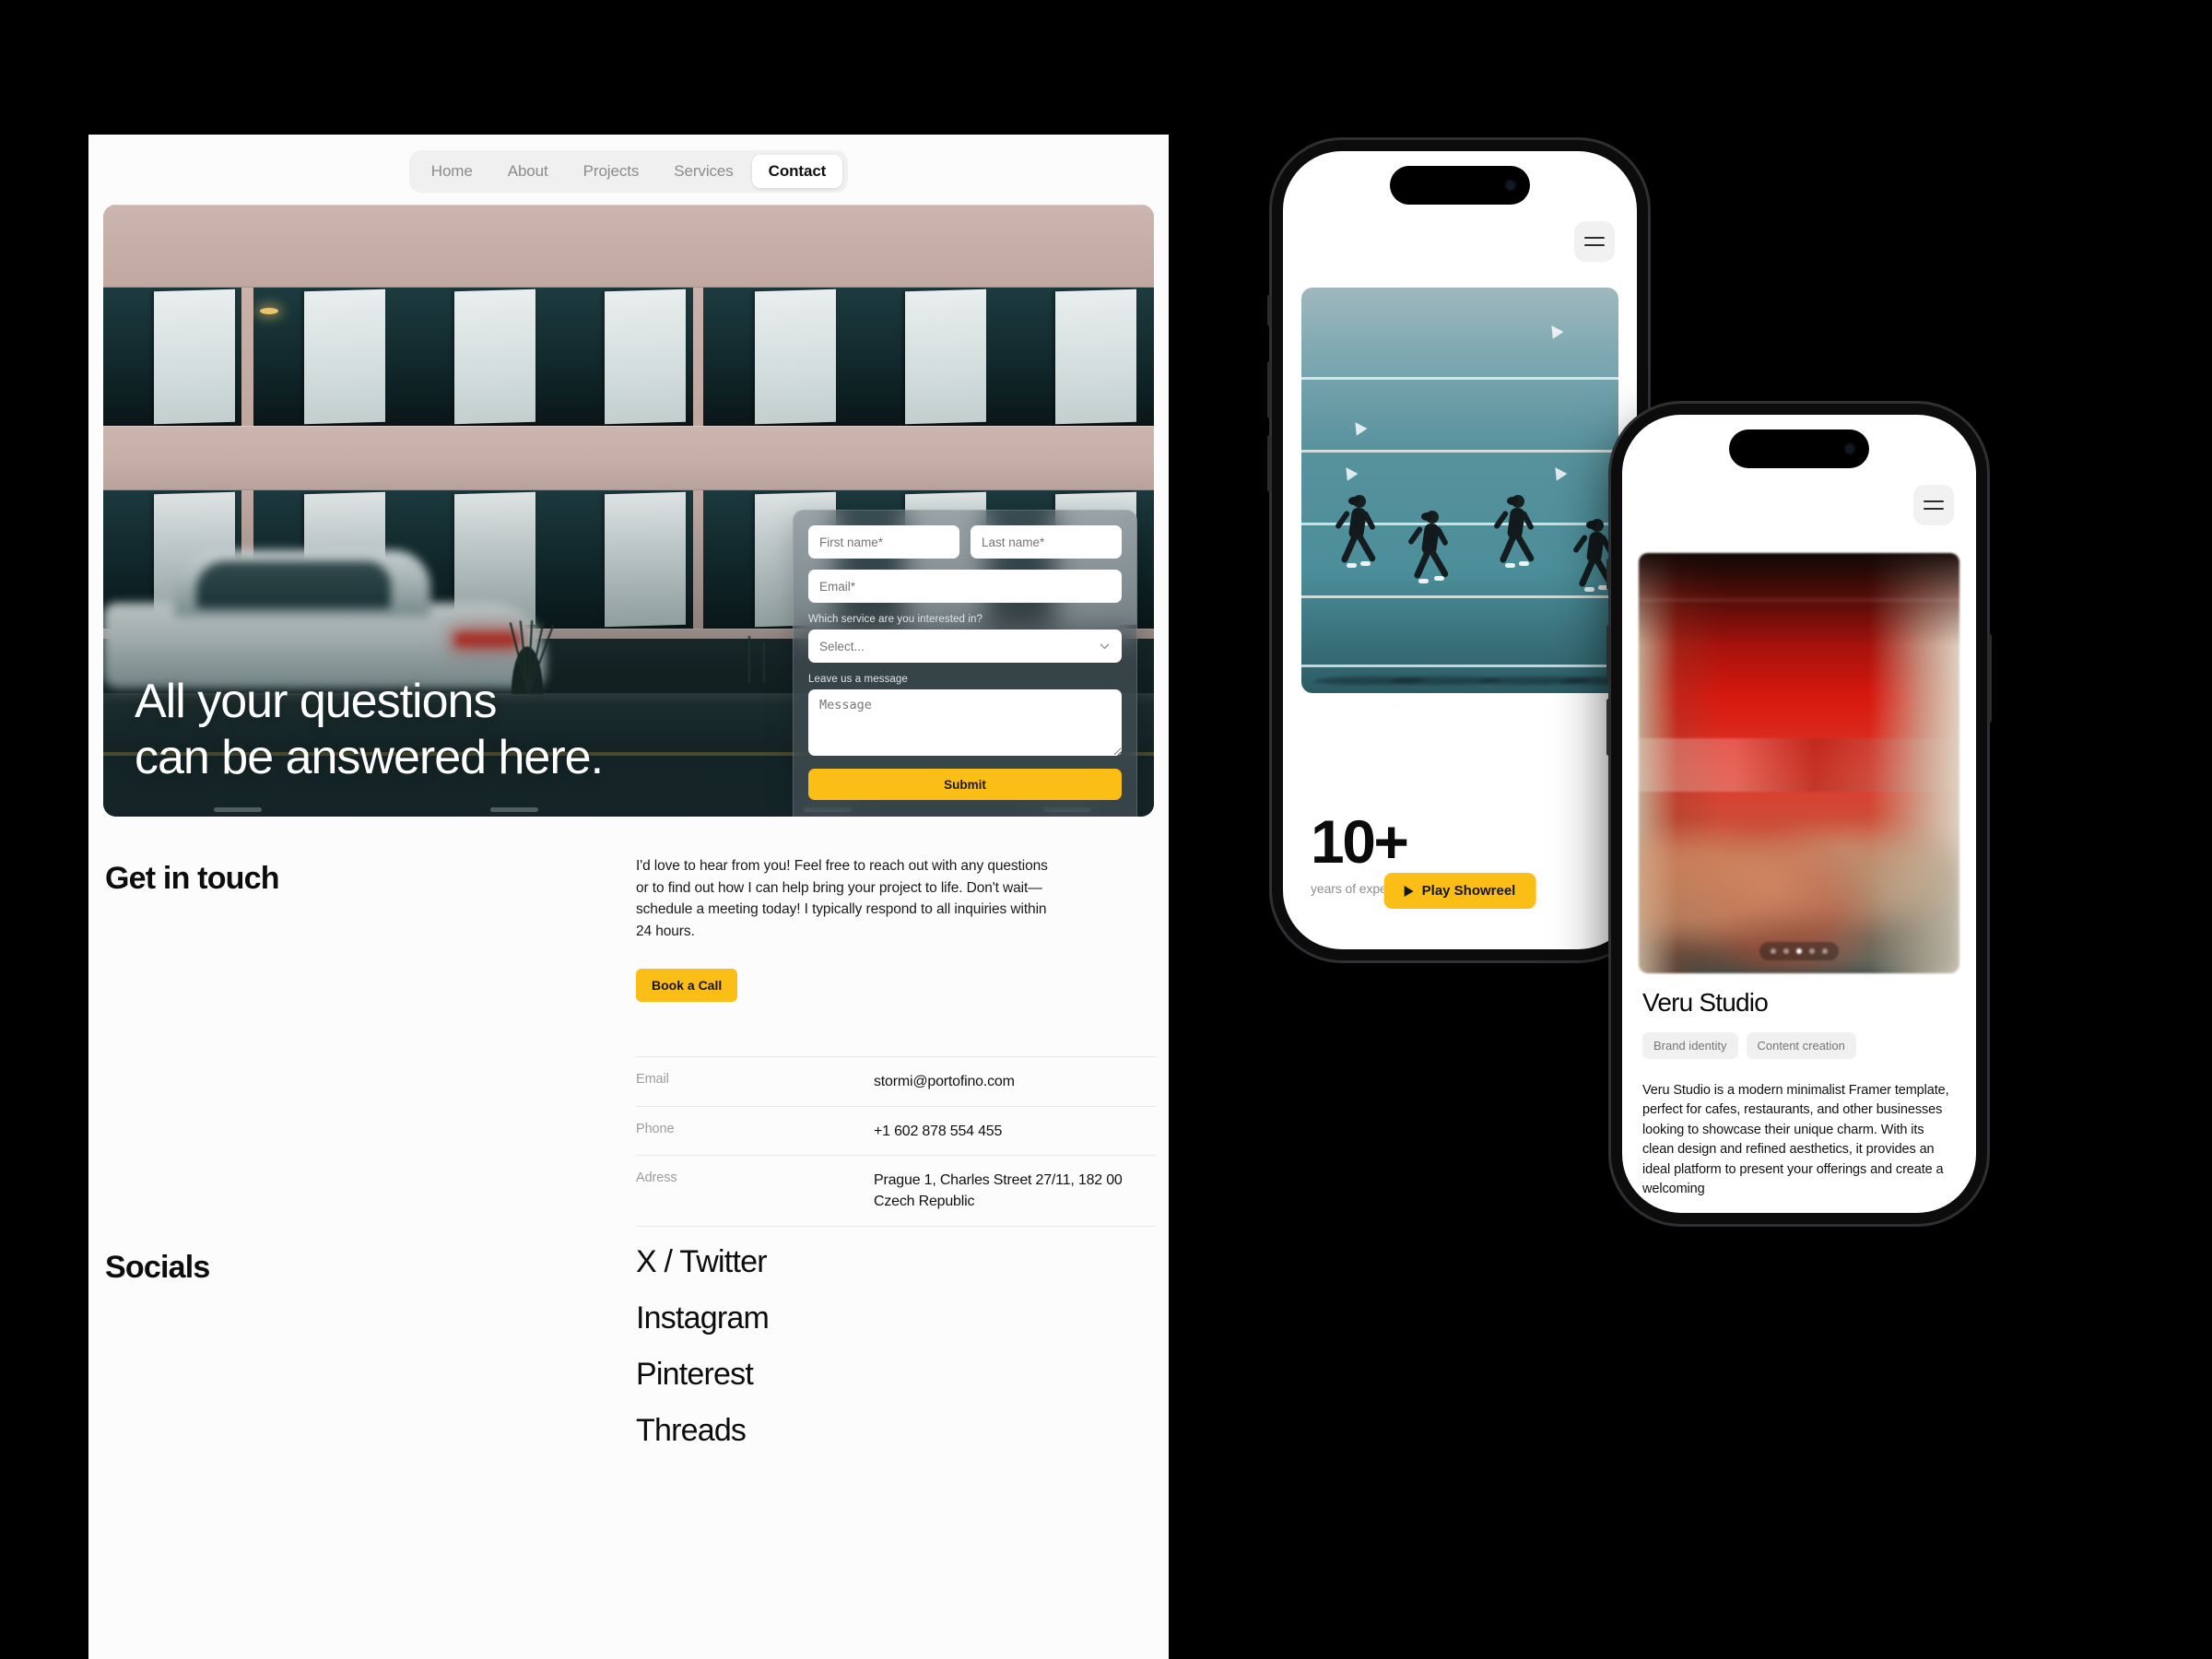 Image resolution: width=2212 pixels, height=1659 pixels. Describe the element at coordinates (965, 586) in the screenshot. I see `email-input` at that location.